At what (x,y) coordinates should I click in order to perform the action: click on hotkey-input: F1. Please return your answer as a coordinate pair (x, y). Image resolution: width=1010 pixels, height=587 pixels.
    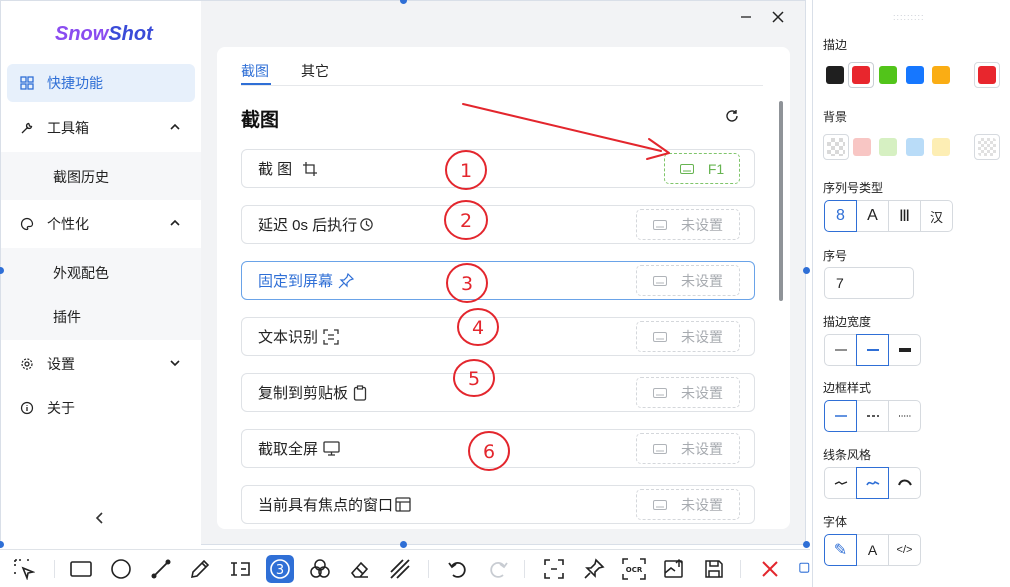
    Looking at the image, I should click on (702, 168).